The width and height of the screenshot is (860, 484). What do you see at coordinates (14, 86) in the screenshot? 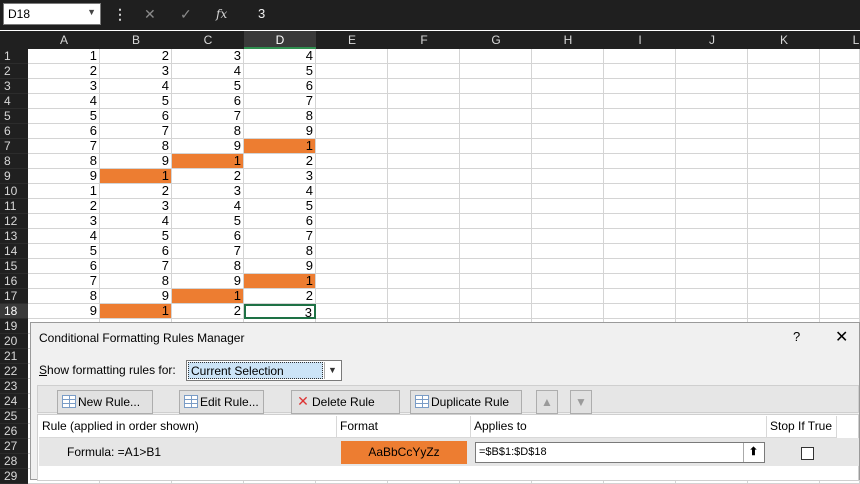
I see `row-header-3: 3` at bounding box center [14, 86].